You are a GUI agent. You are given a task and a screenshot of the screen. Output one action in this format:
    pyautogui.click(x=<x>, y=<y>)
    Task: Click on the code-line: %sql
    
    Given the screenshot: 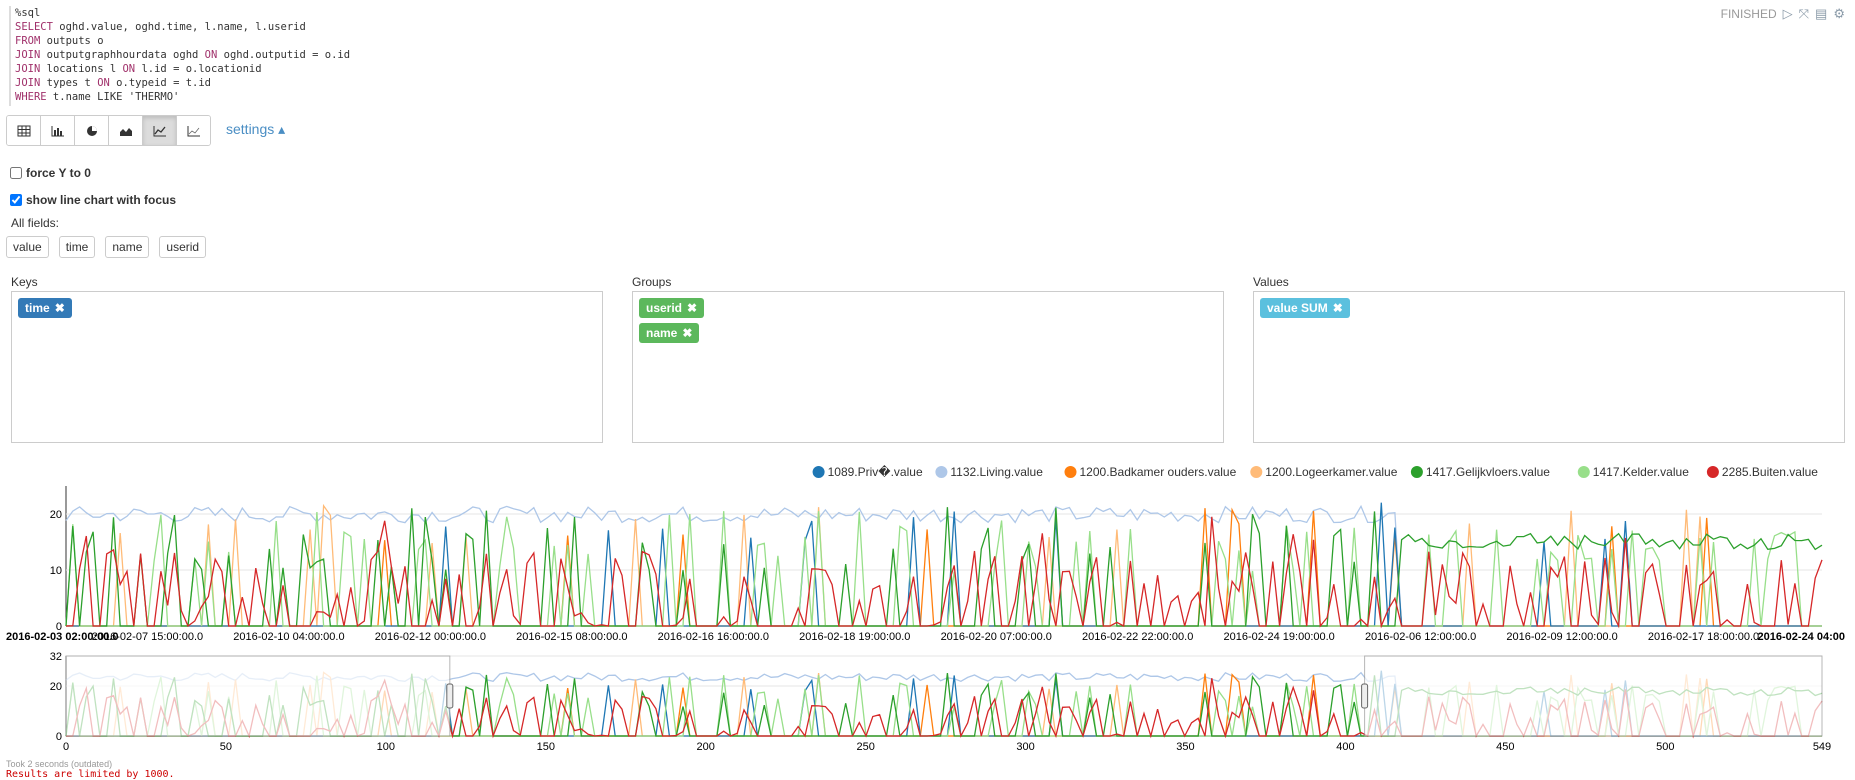 What is the action you would take?
    pyautogui.click(x=865, y=13)
    